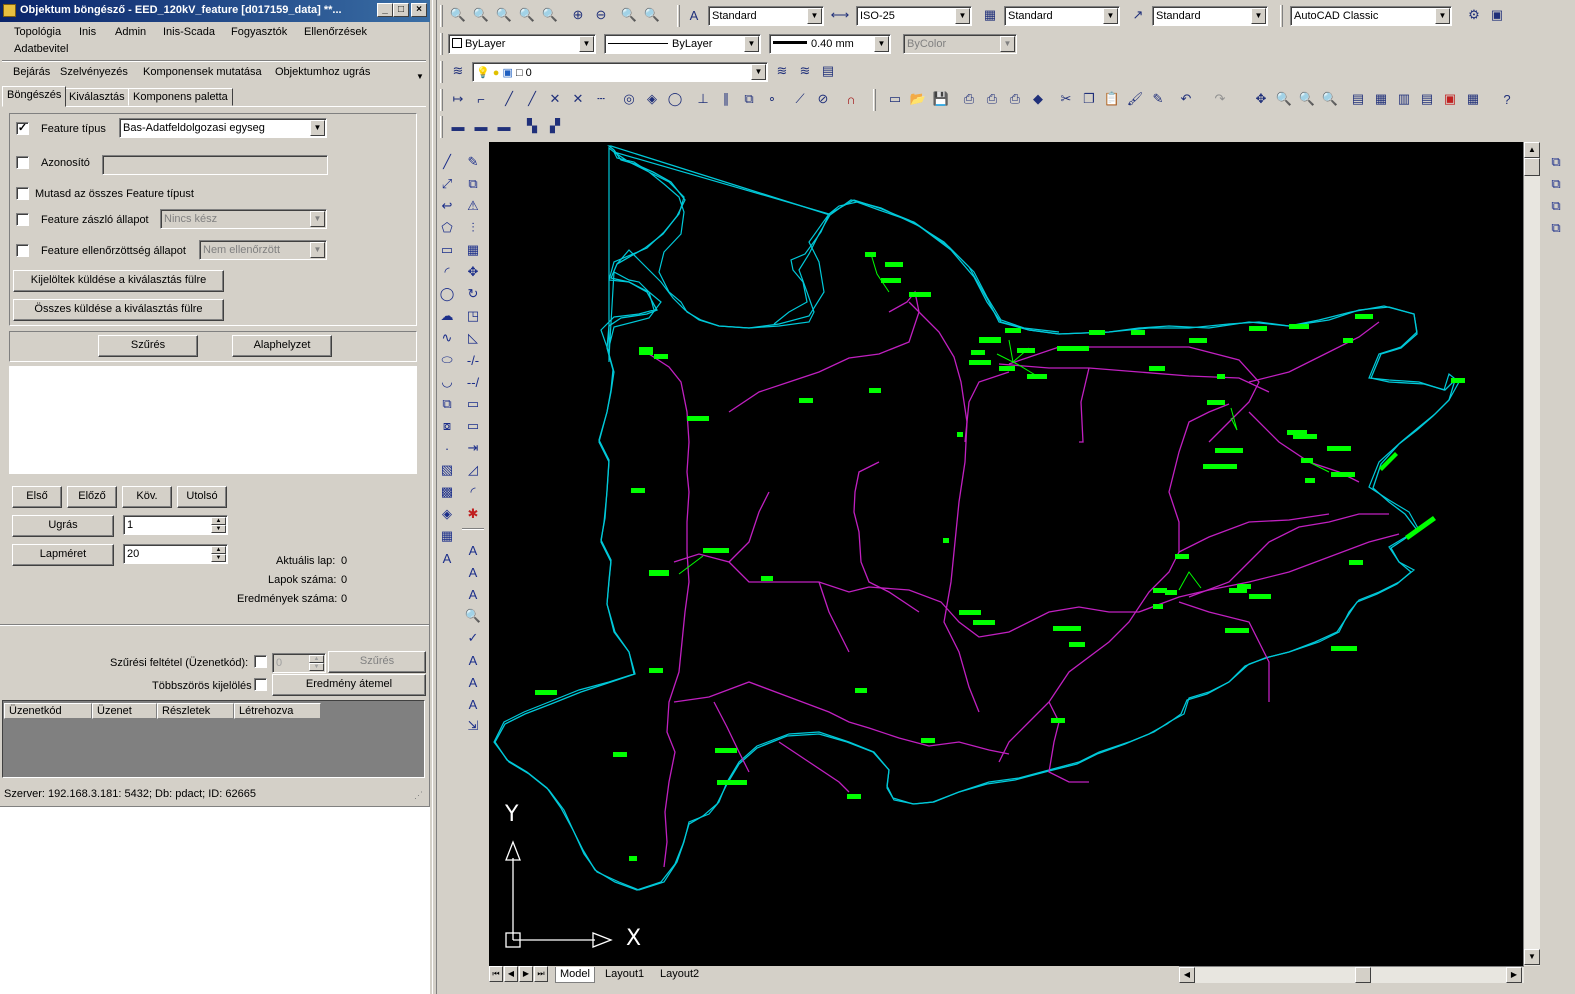  I want to click on layer-select: 💡 ● ▣ □ 0 ▼, so click(620, 72).